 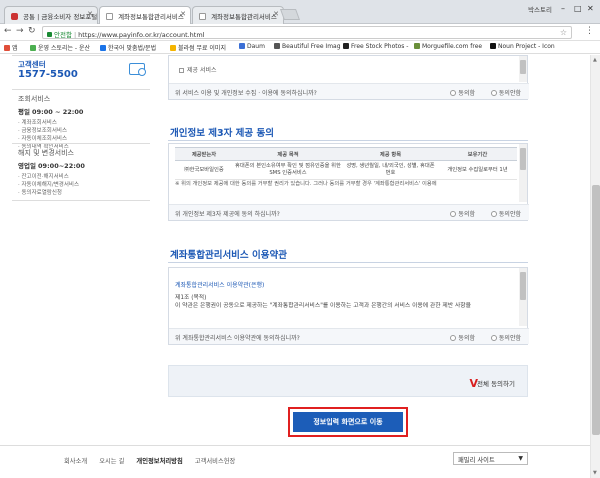 What do you see at coordinates (307, 46) in the screenshot?
I see `bookmark-item: Beautiful Free Imag` at bounding box center [307, 46].